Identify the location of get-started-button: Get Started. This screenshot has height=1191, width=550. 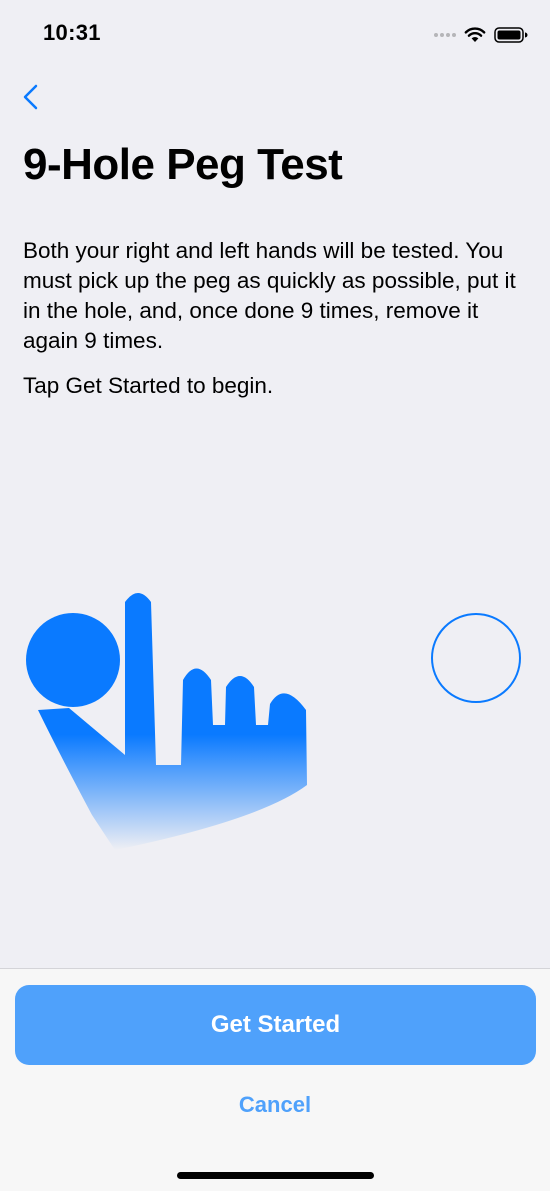
(275, 1025).